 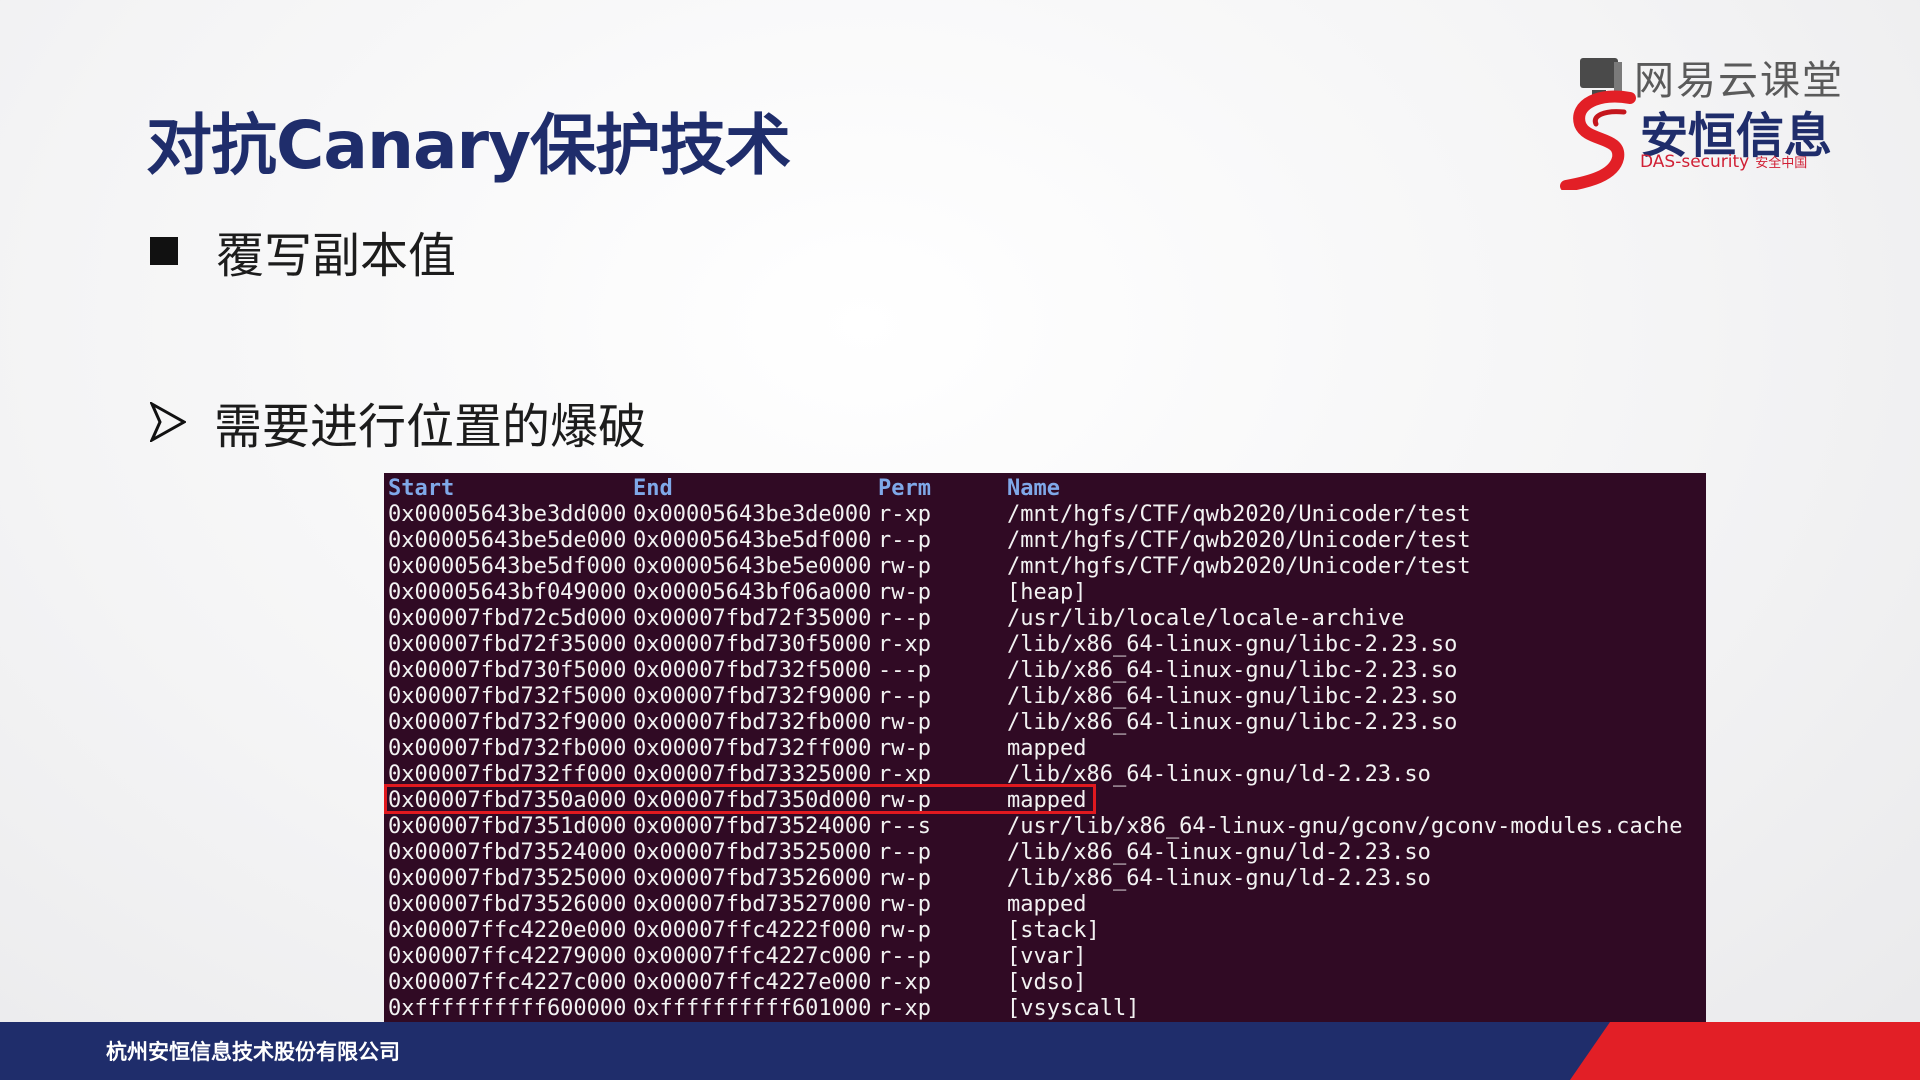 I want to click on cell-end: 0x00007fbd730f5000, so click(x=752, y=644).